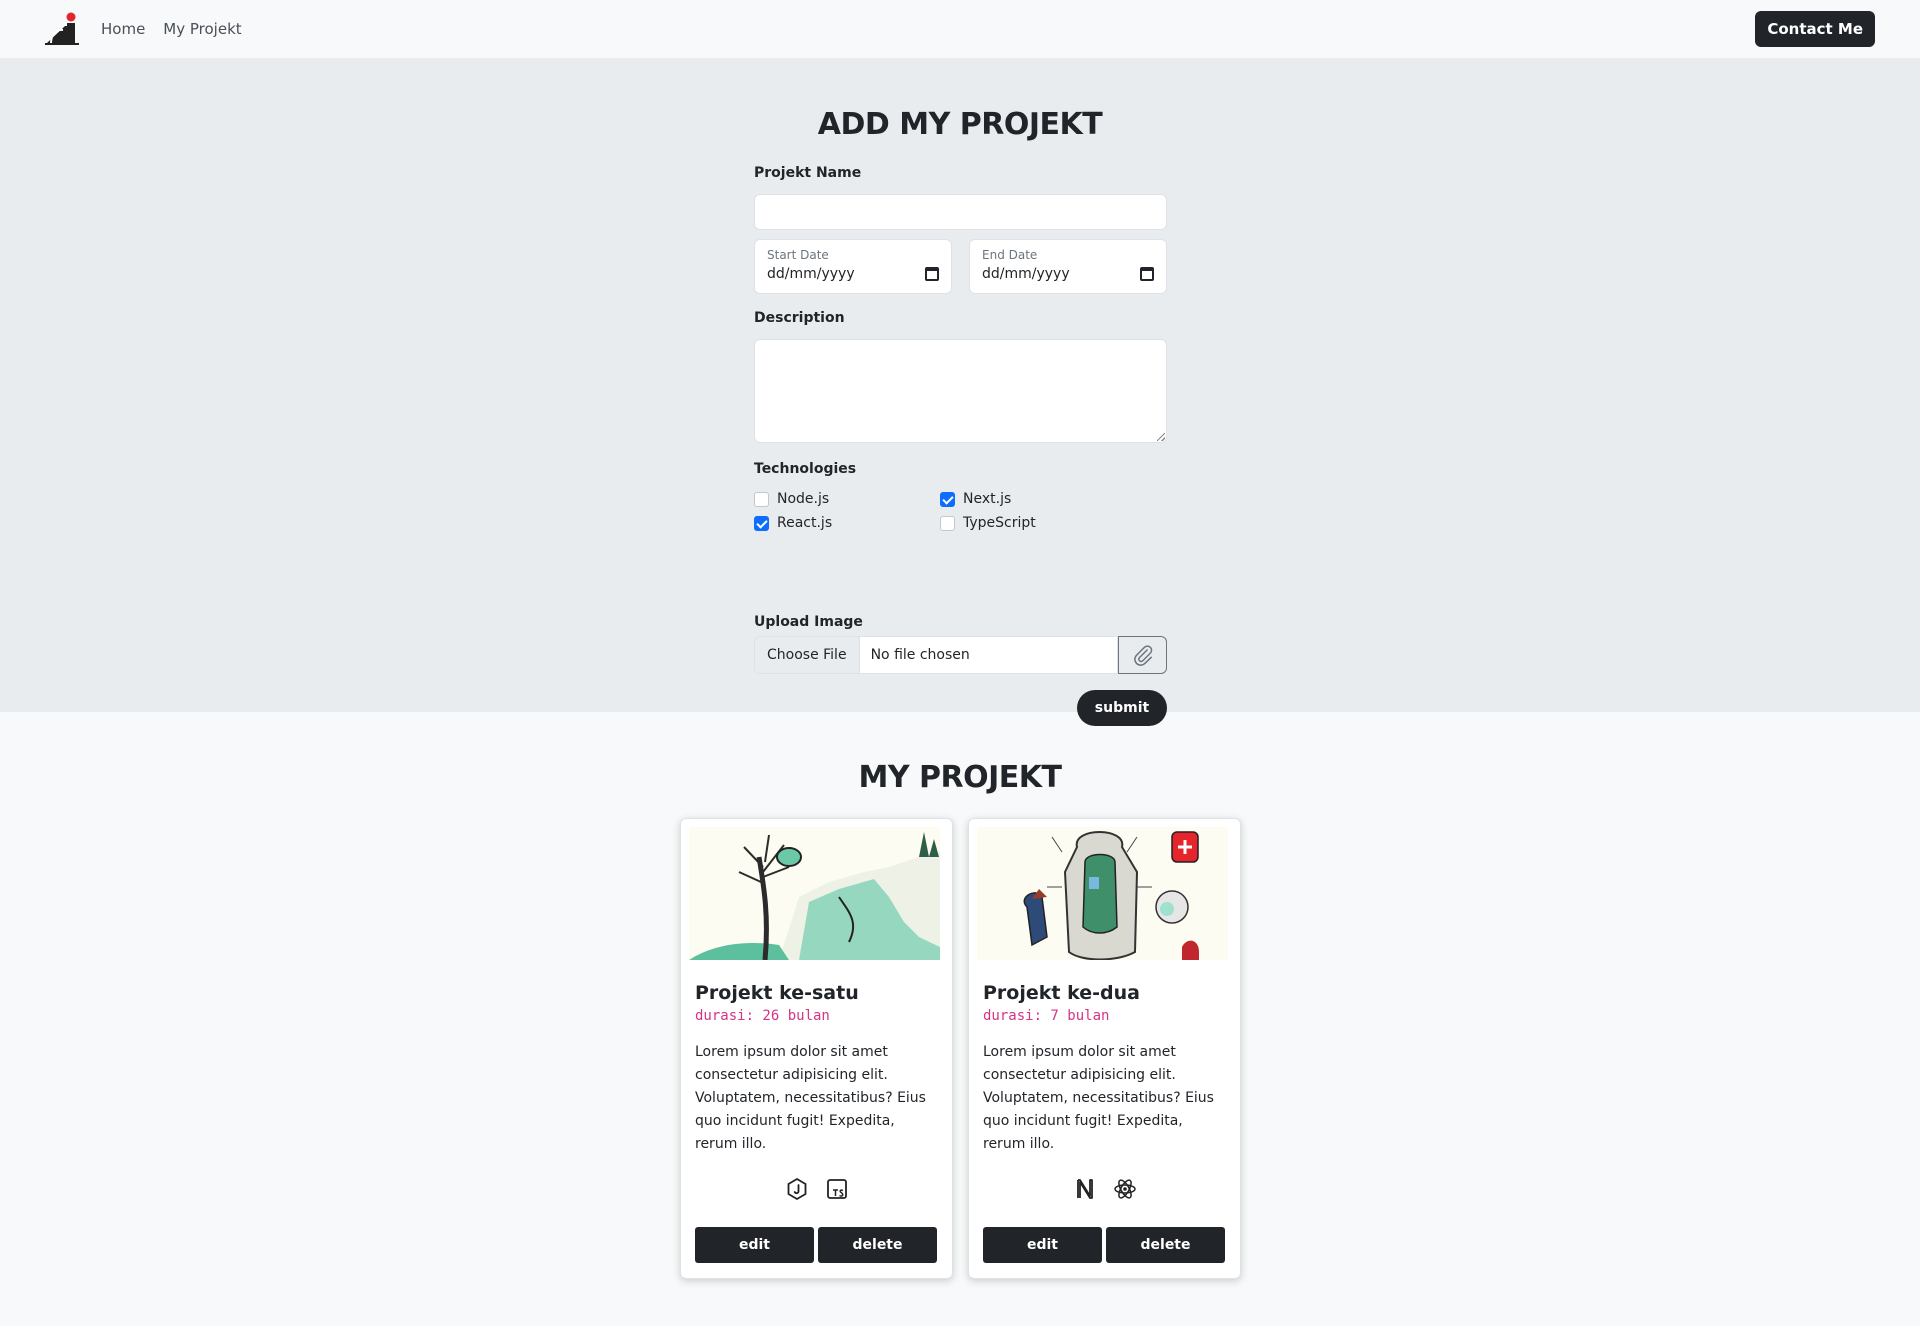 Image resolution: width=1920 pixels, height=1326 pixels. What do you see at coordinates (1061, 993) in the screenshot?
I see `project-title: Projekt ke-dua` at bounding box center [1061, 993].